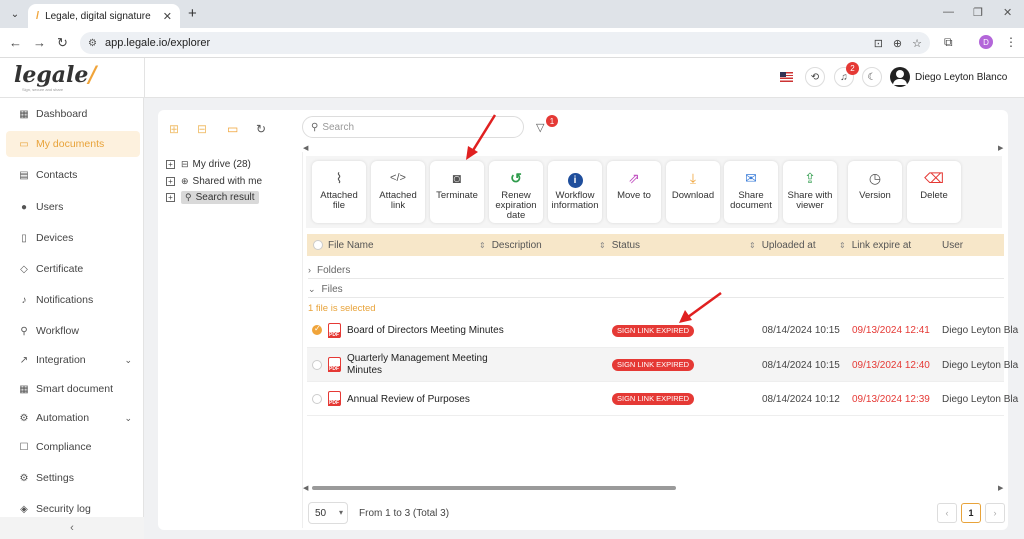 This screenshot has height=539, width=1024. I want to click on select-all-checkbox, so click(318, 245).